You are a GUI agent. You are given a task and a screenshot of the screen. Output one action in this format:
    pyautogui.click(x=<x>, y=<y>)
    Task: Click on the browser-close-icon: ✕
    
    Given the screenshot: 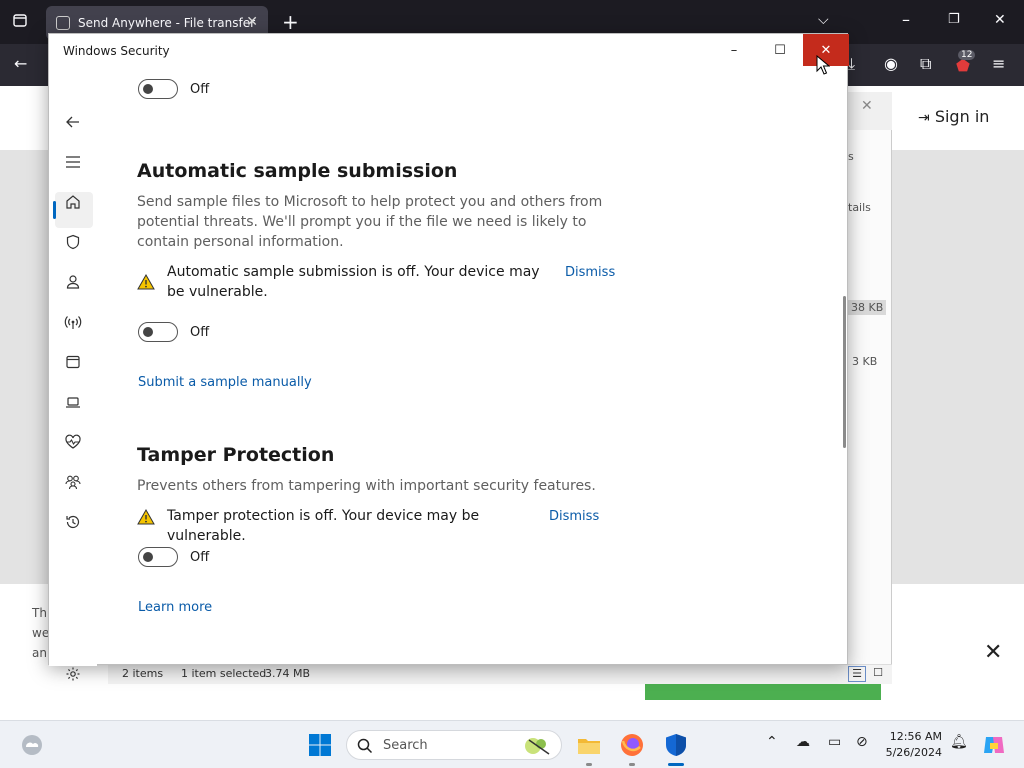 What is the action you would take?
    pyautogui.click(x=1000, y=20)
    